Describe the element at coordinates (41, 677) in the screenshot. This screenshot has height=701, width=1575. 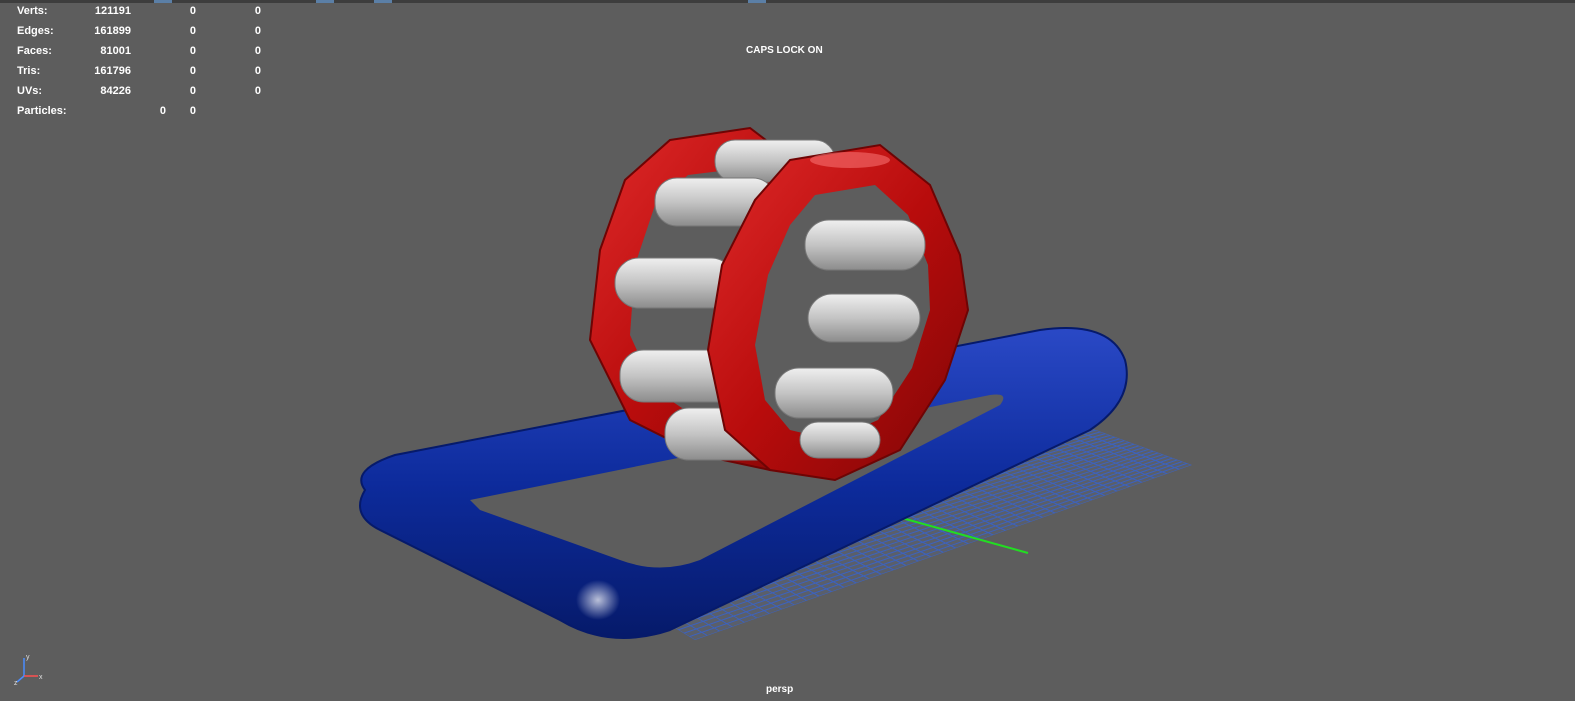
I see `axis-x-label: x` at that location.